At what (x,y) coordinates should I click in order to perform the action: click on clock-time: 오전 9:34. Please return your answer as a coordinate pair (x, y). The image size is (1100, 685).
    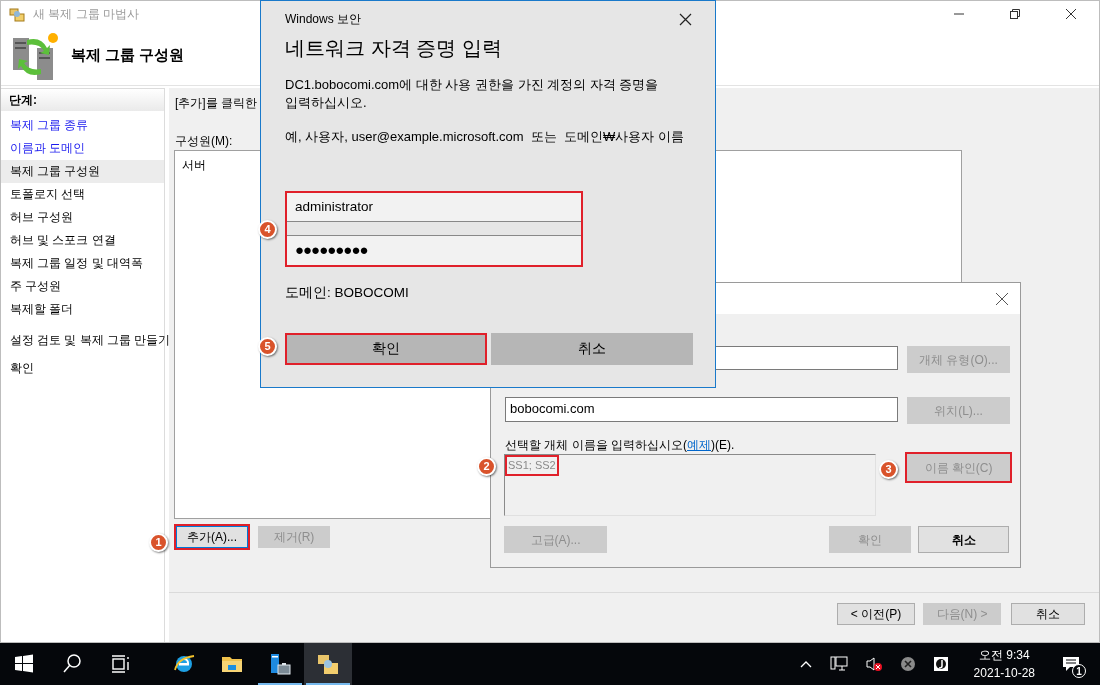
    Looking at the image, I should click on (1004, 655).